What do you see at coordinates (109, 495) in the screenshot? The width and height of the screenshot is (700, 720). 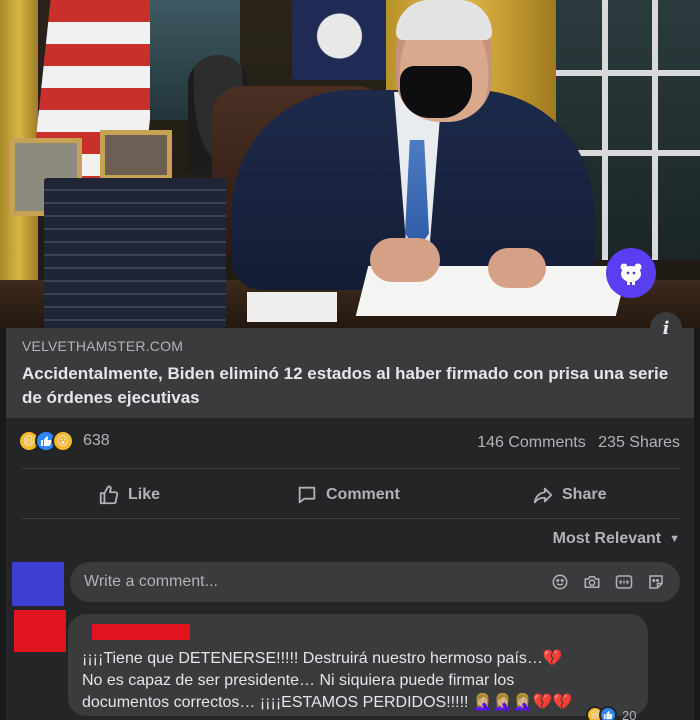 I see `thumbs-up-icon` at bounding box center [109, 495].